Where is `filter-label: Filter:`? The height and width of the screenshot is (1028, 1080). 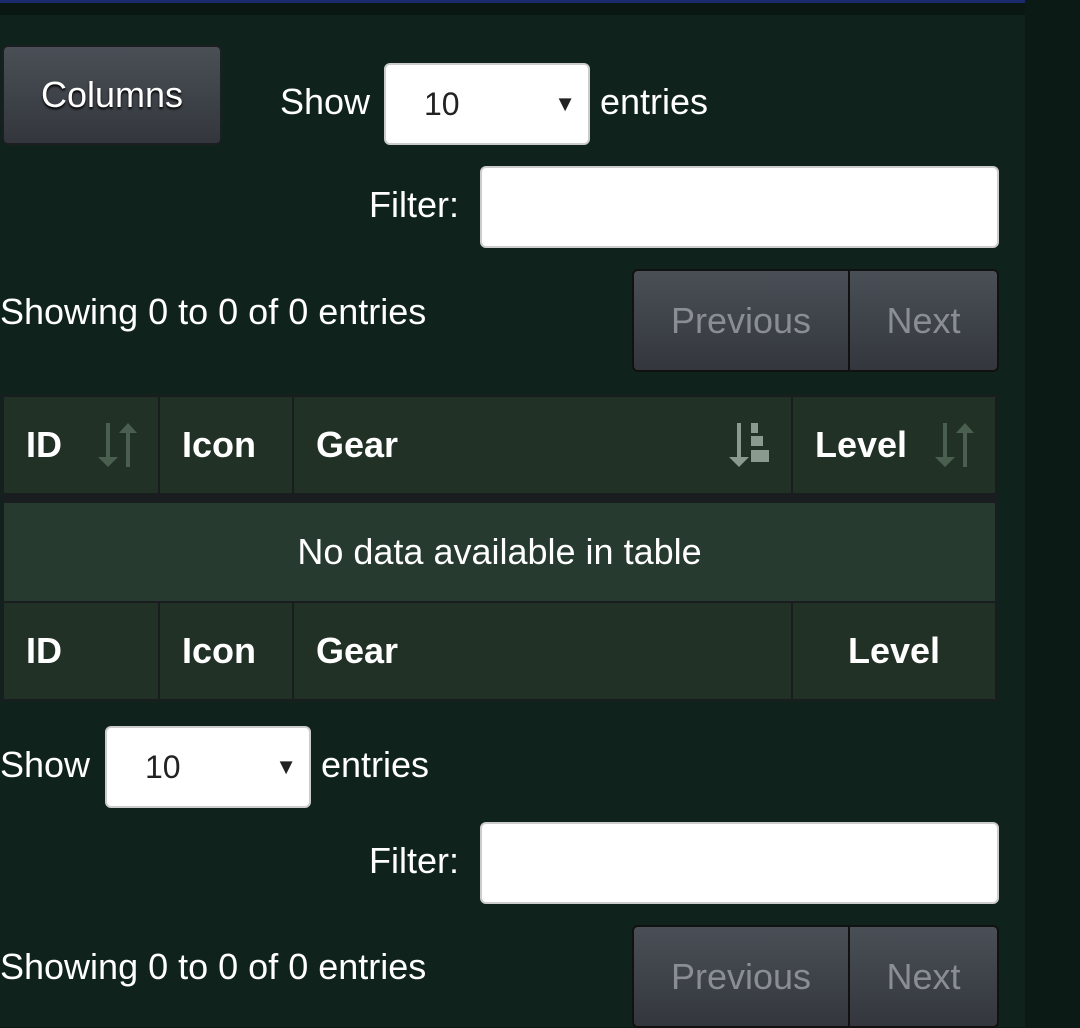 filter-label: Filter: is located at coordinates (414, 204).